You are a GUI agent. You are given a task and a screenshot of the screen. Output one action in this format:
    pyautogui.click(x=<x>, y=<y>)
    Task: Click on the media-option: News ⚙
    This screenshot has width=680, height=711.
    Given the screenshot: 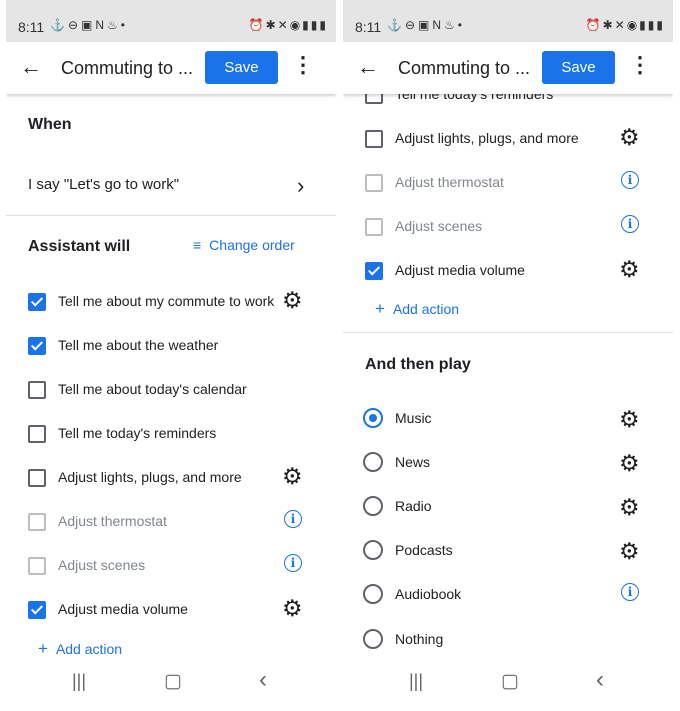 What is the action you would take?
    pyautogui.click(x=508, y=465)
    